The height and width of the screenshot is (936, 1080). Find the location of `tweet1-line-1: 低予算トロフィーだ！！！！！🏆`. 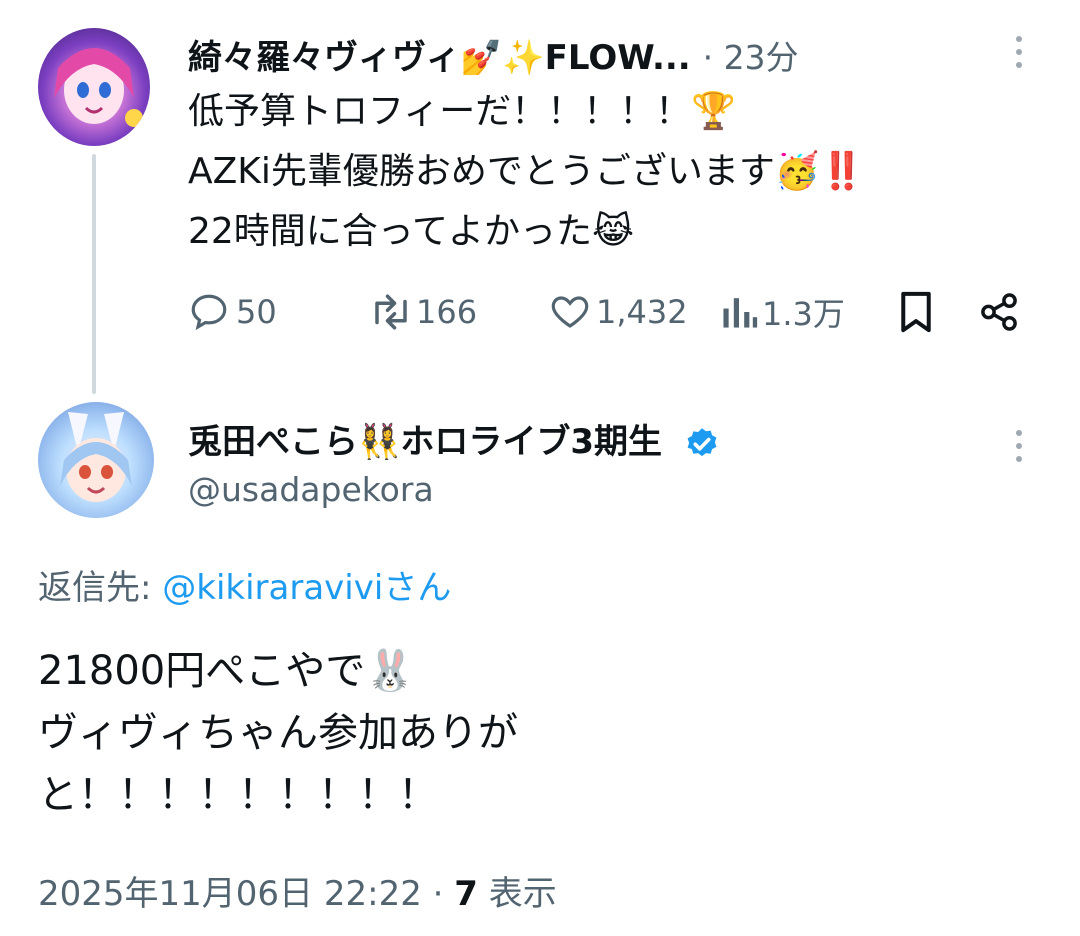

tweet1-line-1: 低予算トロフィーだ！！！！！🏆 is located at coordinates (462, 111).